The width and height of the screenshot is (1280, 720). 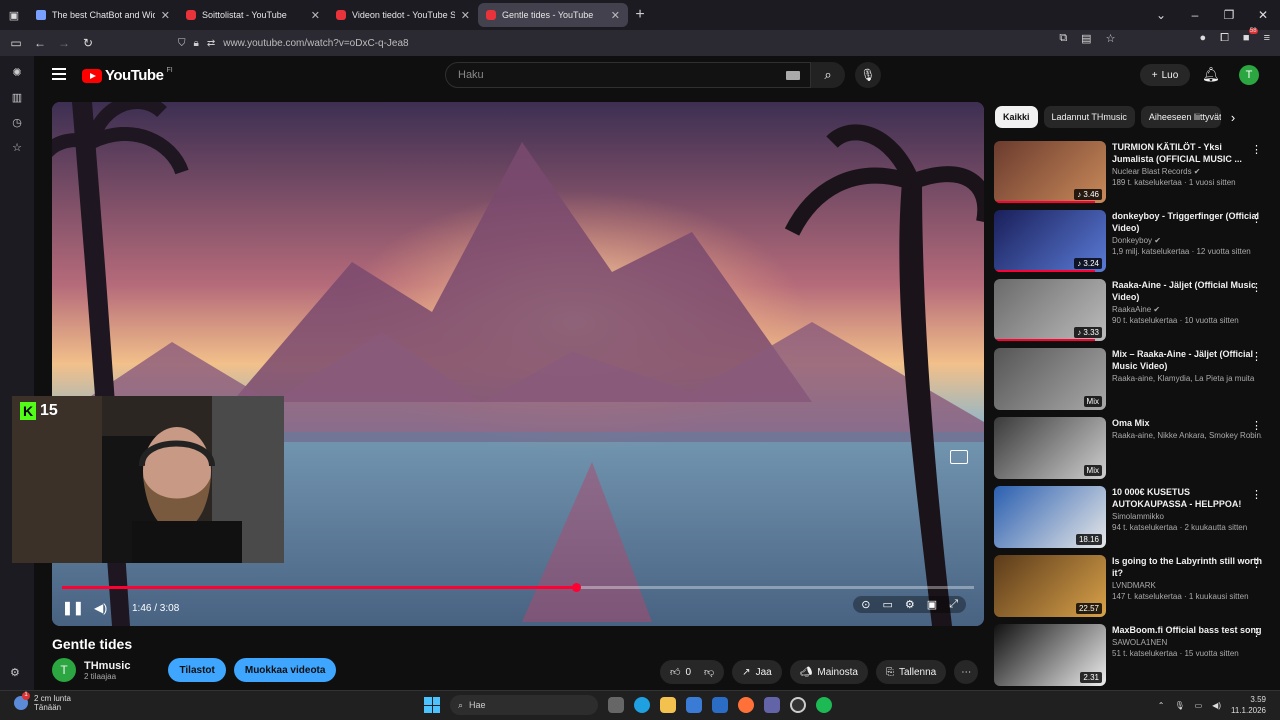 I want to click on chip-related: Aiheeseen liittyvät, so click(x=1180, y=117).